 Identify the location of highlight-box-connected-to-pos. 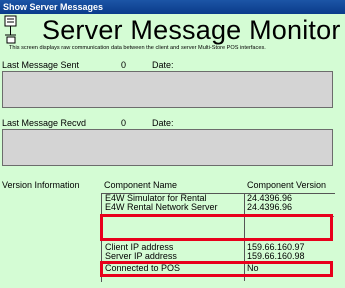
(216, 269).